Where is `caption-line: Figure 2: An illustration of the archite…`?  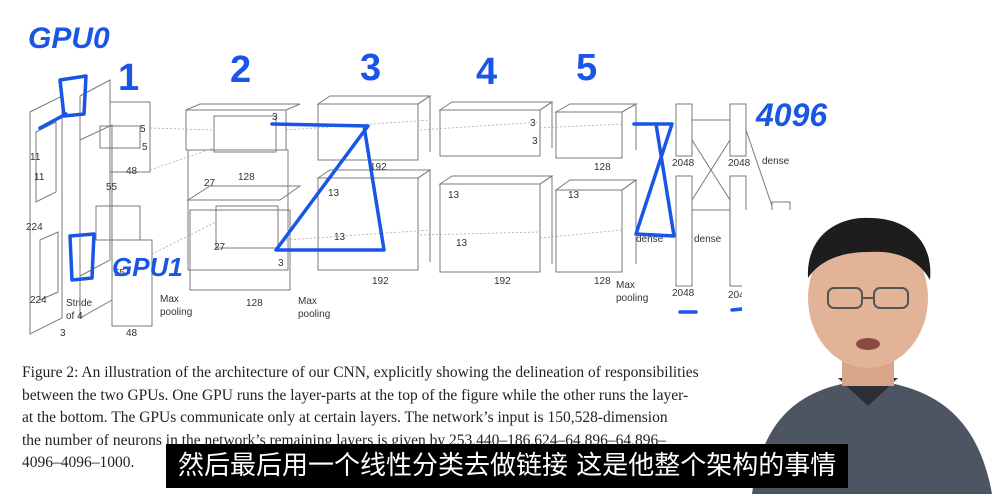 caption-line: Figure 2: An illustration of the archite… is located at coordinates (360, 372).